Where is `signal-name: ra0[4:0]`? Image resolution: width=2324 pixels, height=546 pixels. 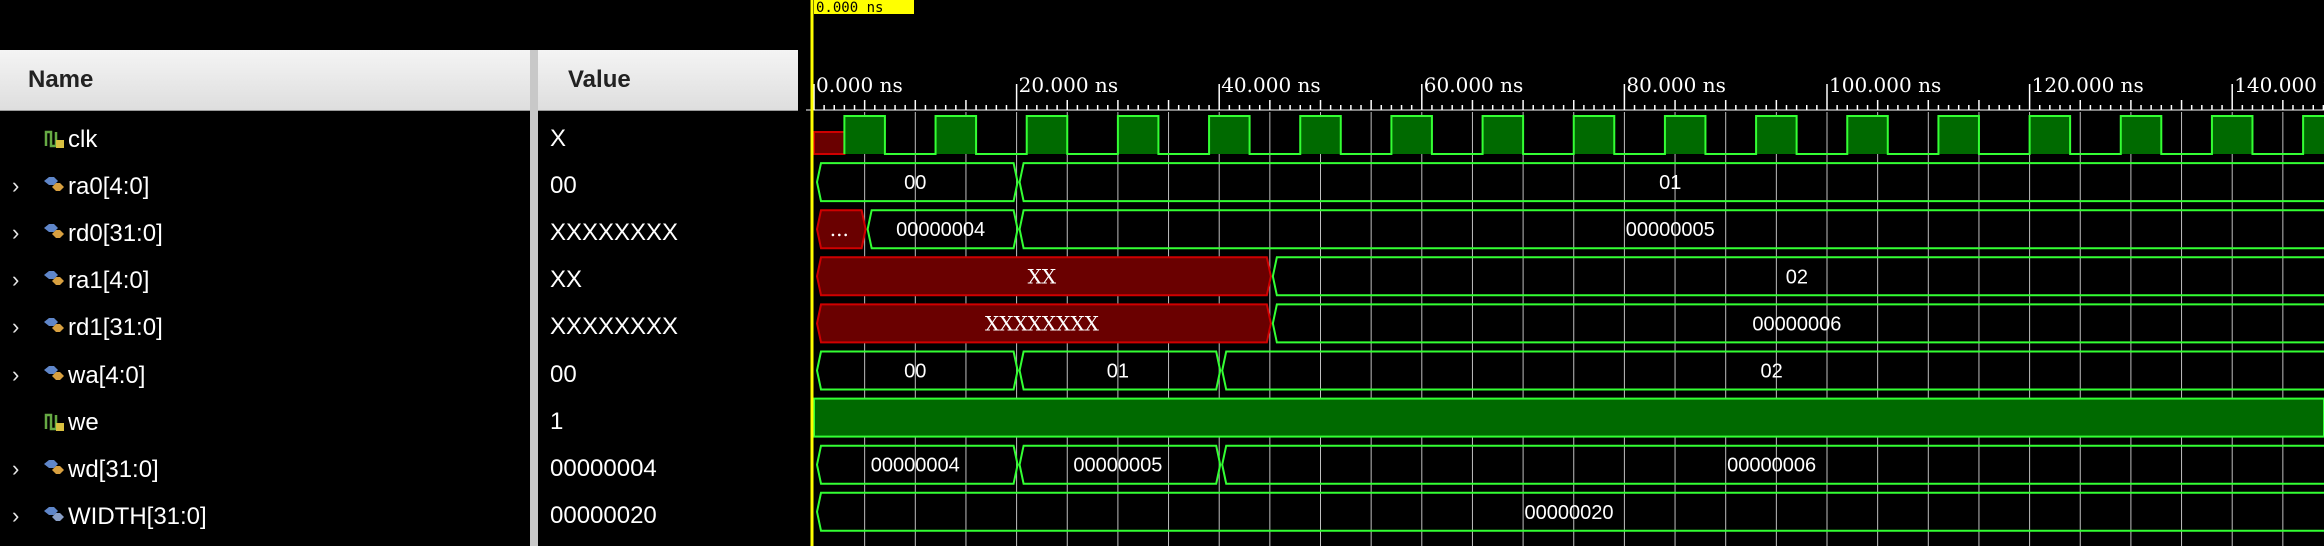
signal-name: ra0[4:0] is located at coordinates (109, 187).